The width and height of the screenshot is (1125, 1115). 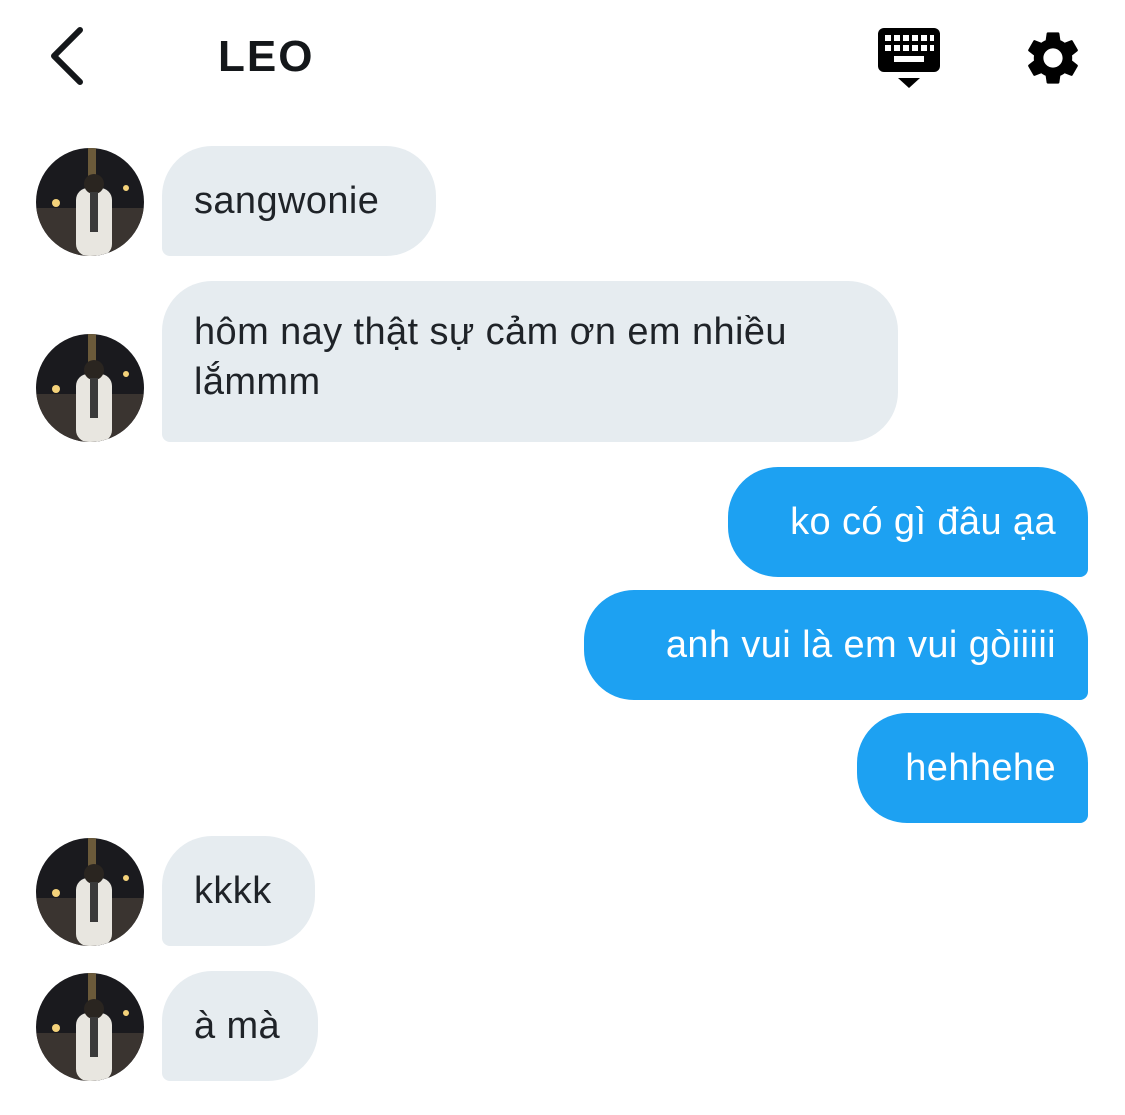 What do you see at coordinates (238, 891) in the screenshot?
I see `message-bubble-incoming: kkkk` at bounding box center [238, 891].